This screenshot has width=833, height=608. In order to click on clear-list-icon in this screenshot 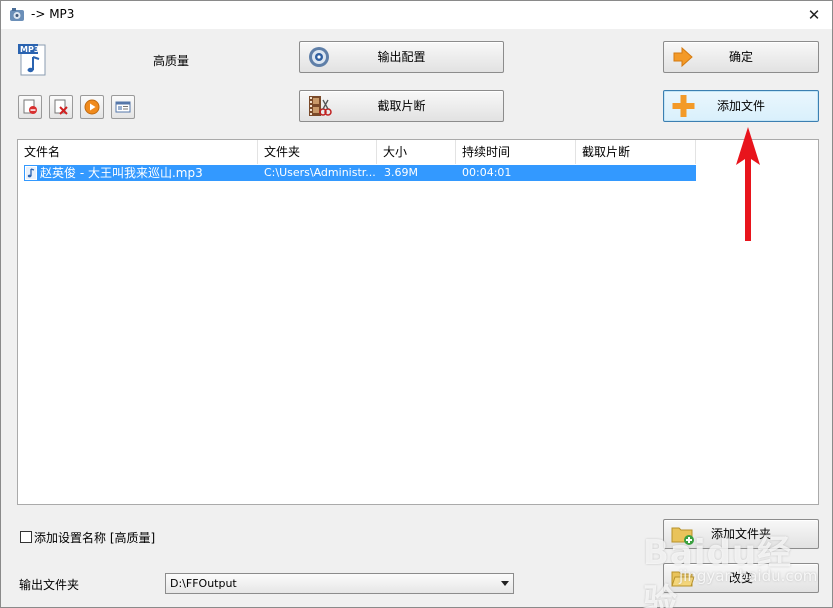, I will do `click(61, 107)`.